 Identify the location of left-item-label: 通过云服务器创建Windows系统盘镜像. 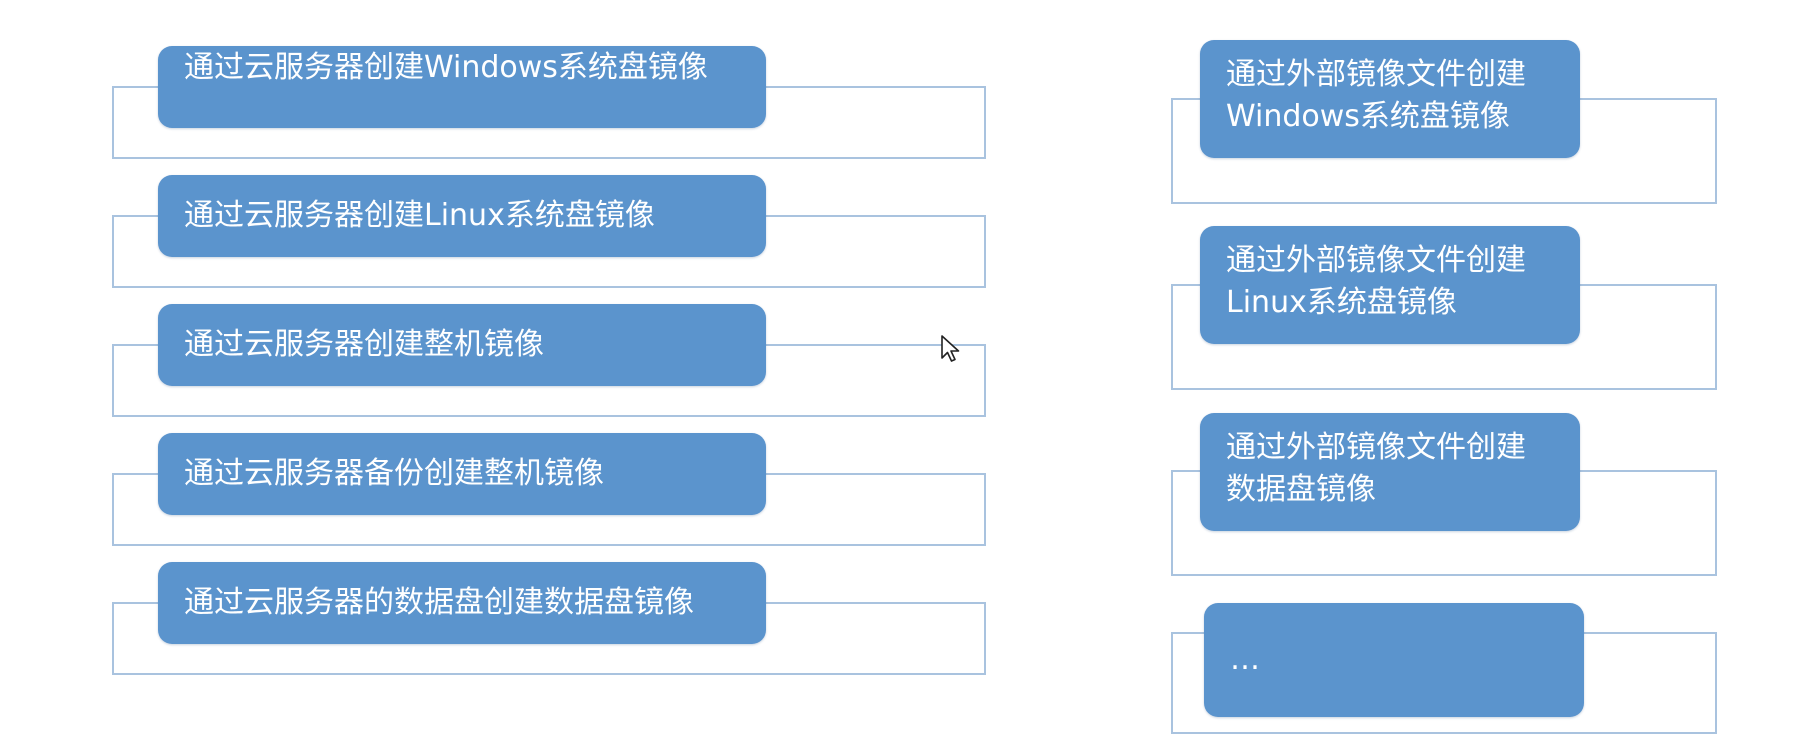
(446, 67).